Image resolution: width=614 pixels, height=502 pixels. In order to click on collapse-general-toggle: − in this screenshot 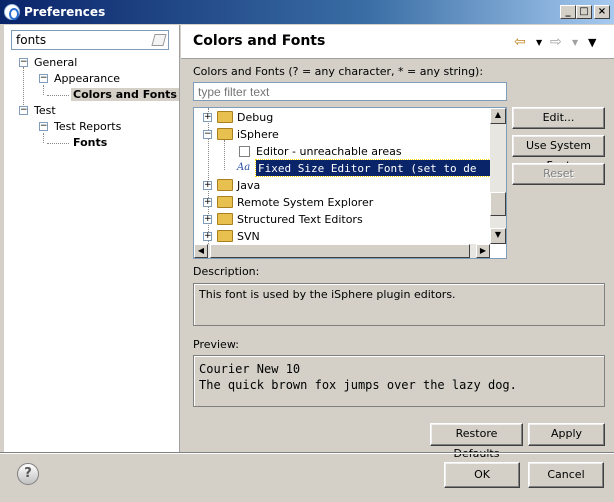, I will do `click(23, 62)`.